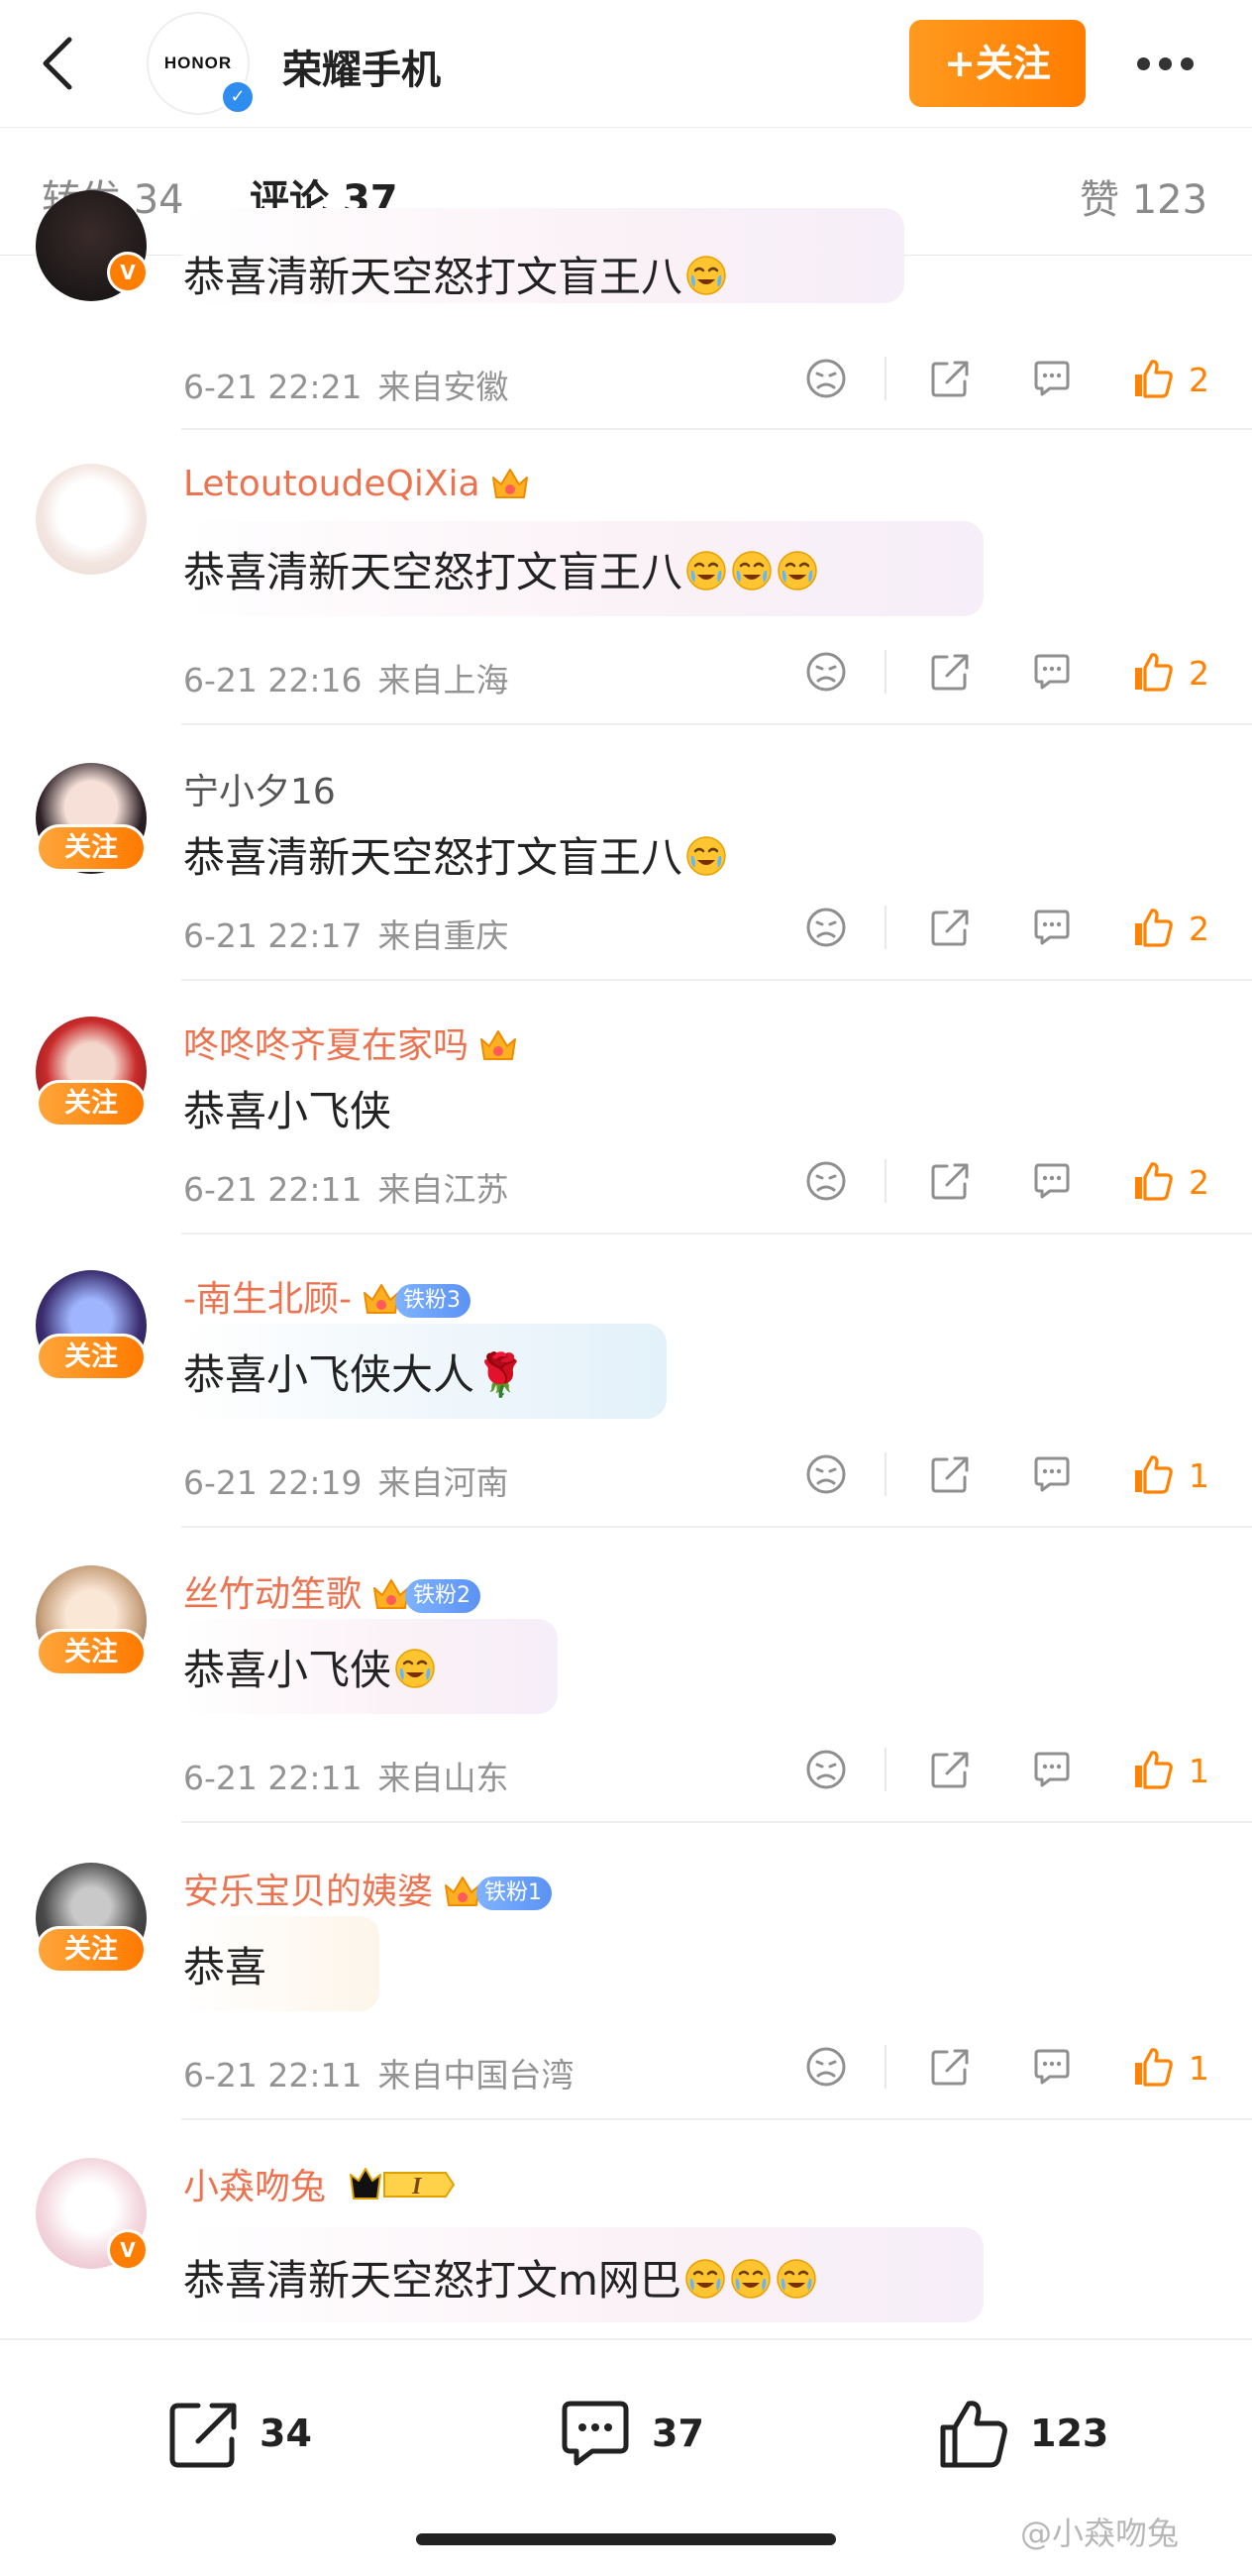 This screenshot has width=1252, height=2576. I want to click on comment-meta: 6-21 22:17 来自重庆, so click(346, 936).